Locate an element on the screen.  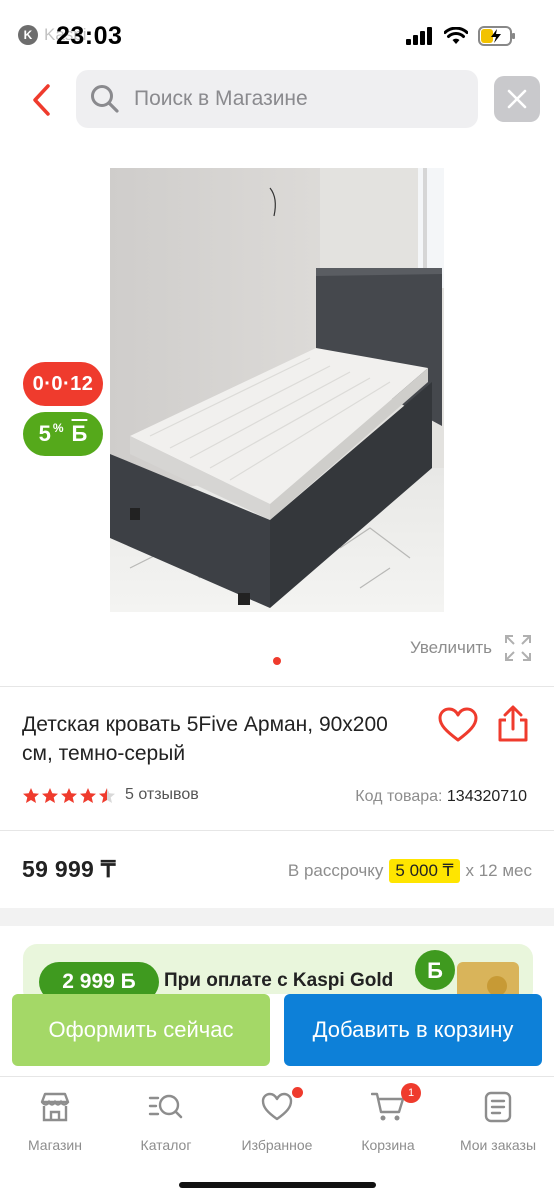
share-icon is located at coordinates (513, 723).